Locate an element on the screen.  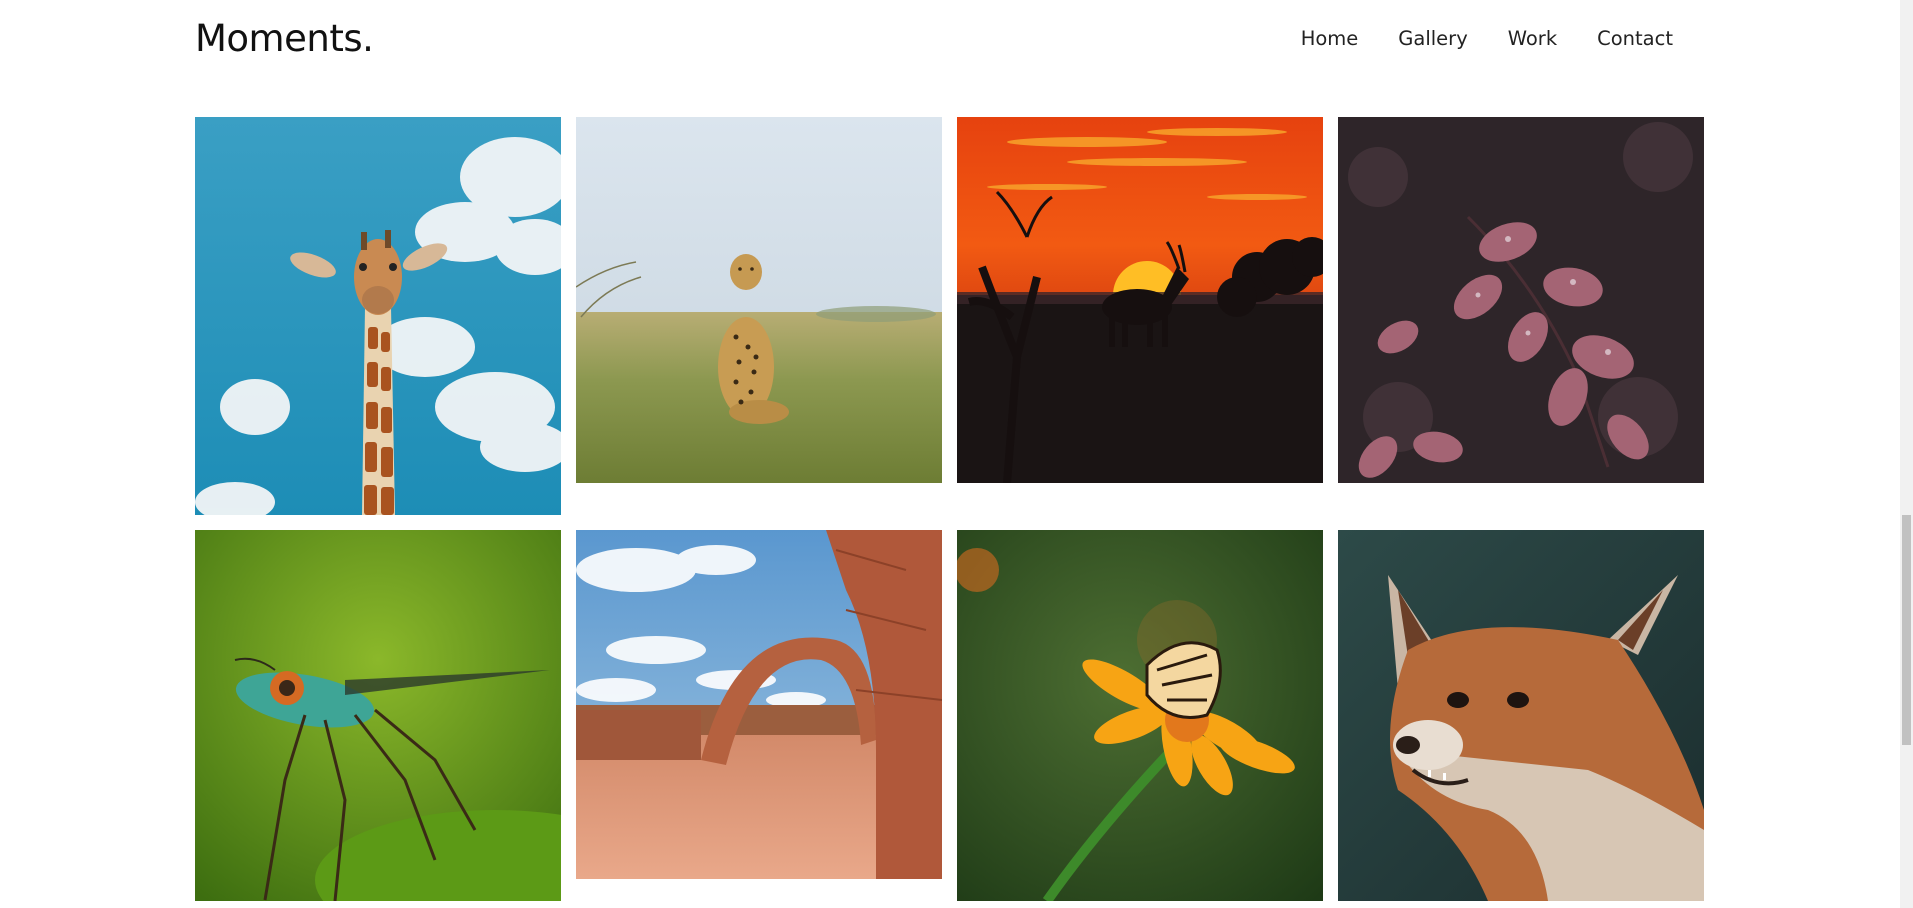
butterfly-photo is located at coordinates (1140, 715).